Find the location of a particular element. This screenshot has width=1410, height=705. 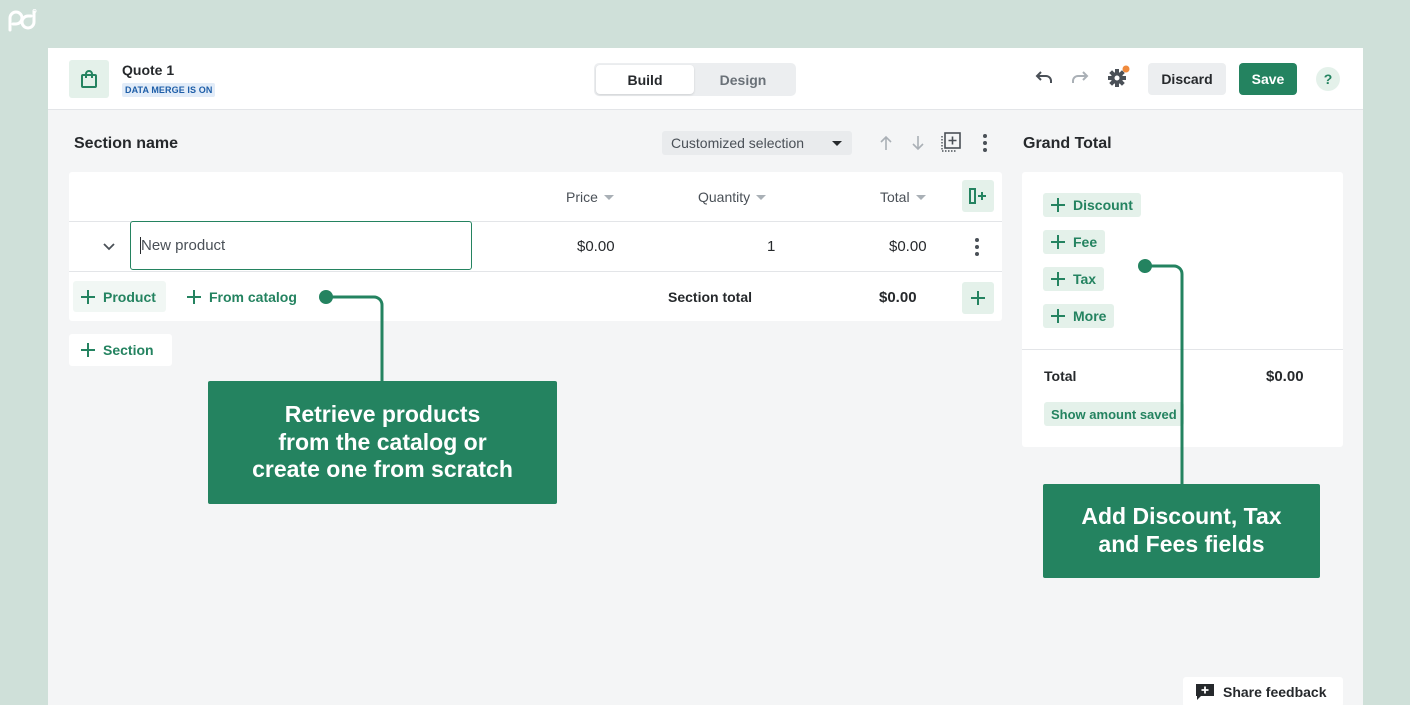

pandadoc-logo is located at coordinates (22, 22).